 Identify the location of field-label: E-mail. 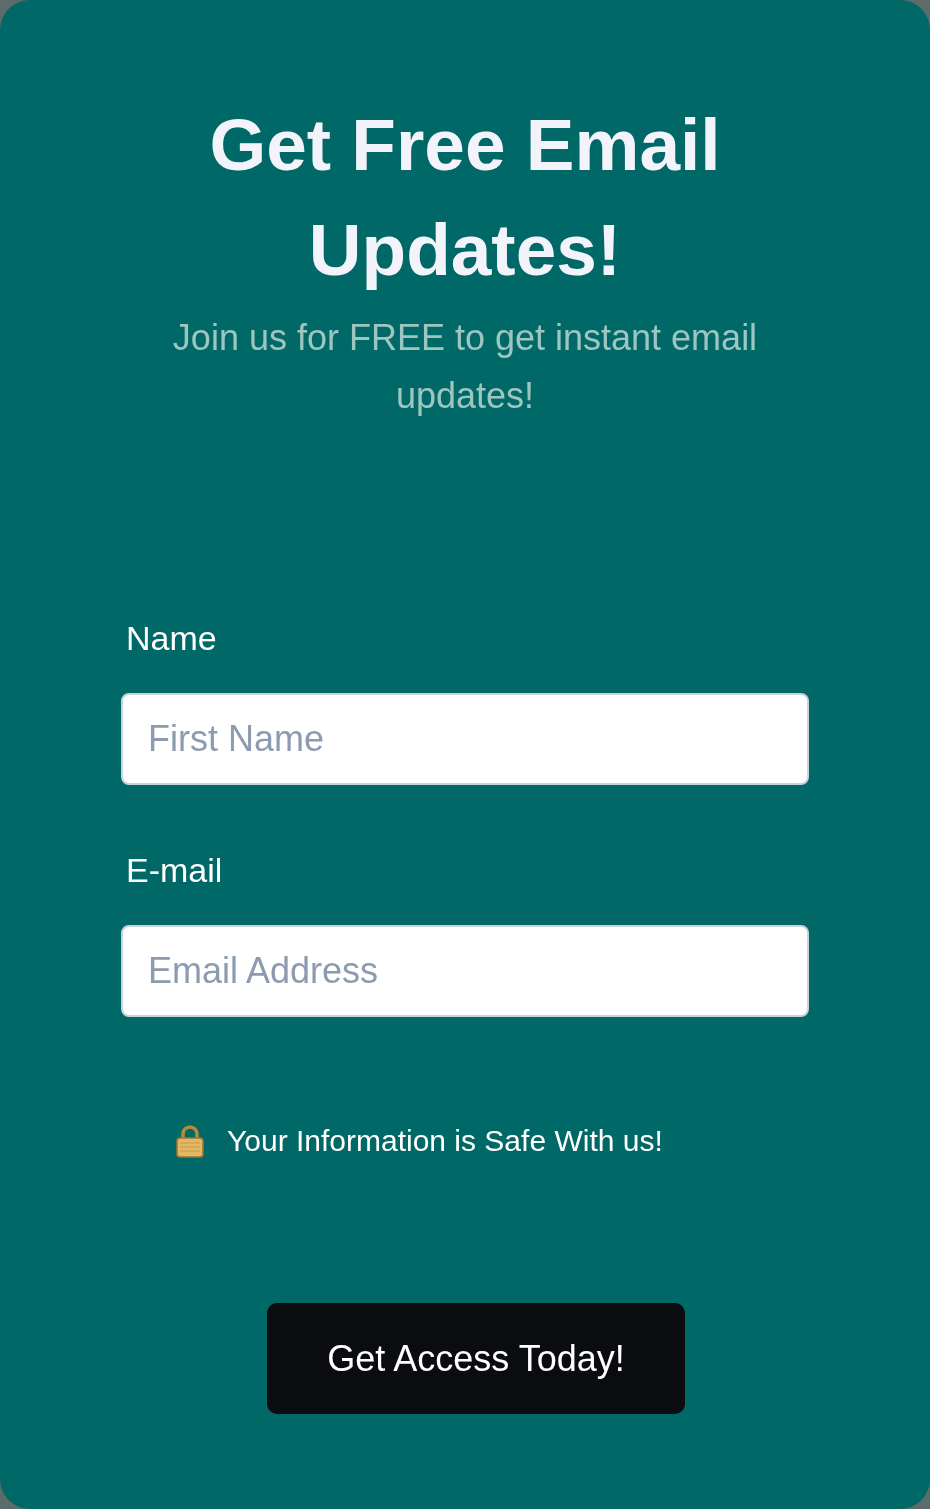
(174, 870).